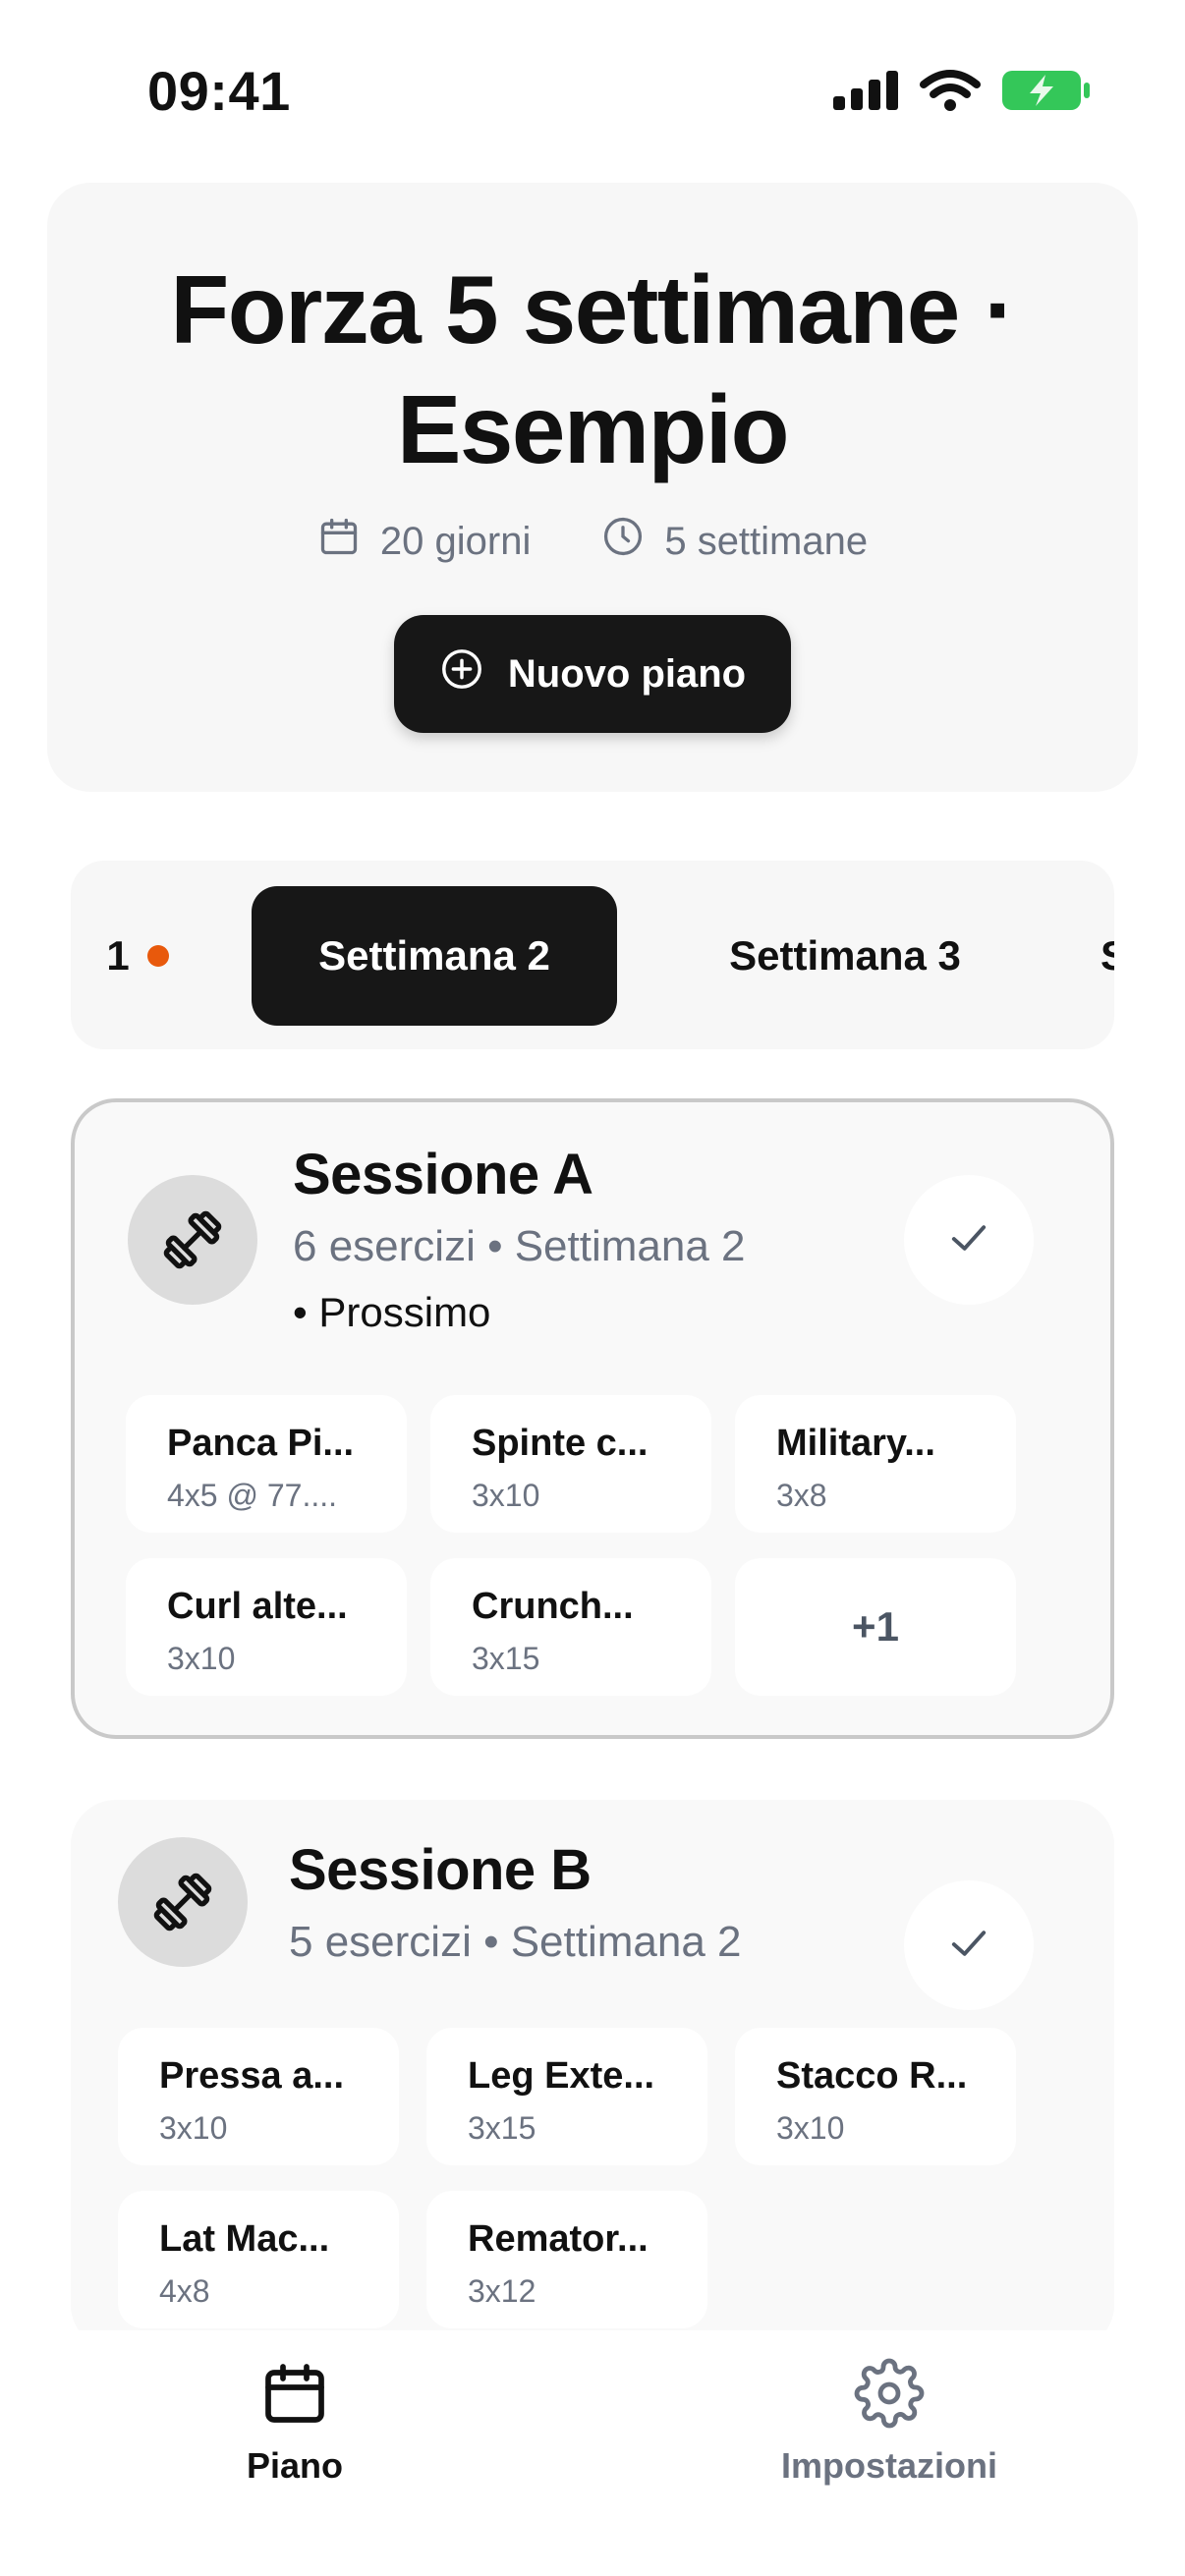  Describe the element at coordinates (219, 91) in the screenshot. I see `status-time: 09:41` at that location.